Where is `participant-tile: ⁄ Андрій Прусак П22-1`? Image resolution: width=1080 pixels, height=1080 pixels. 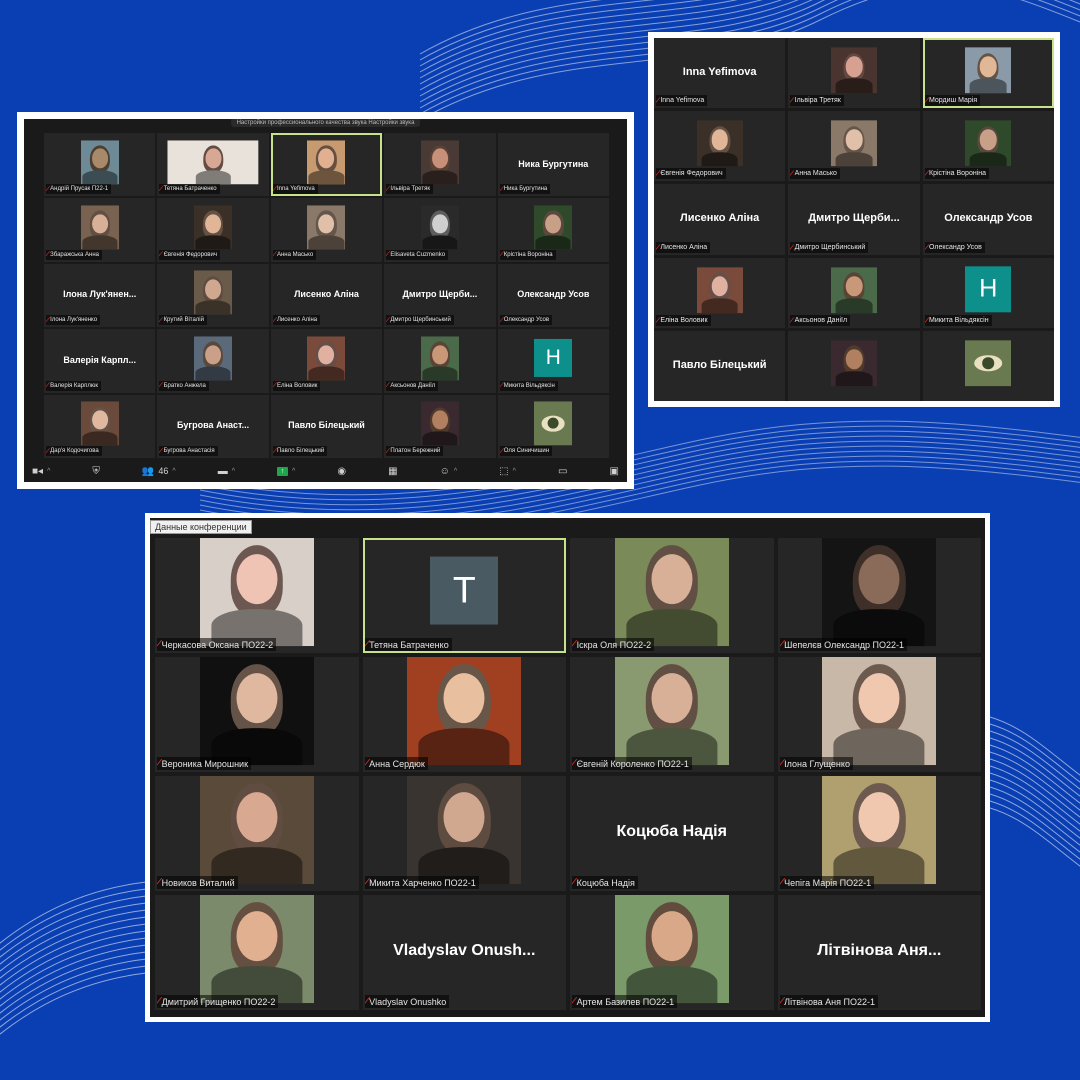
participant-tile: ⁄ Андрій Прусак П22-1 is located at coordinates (100, 165).